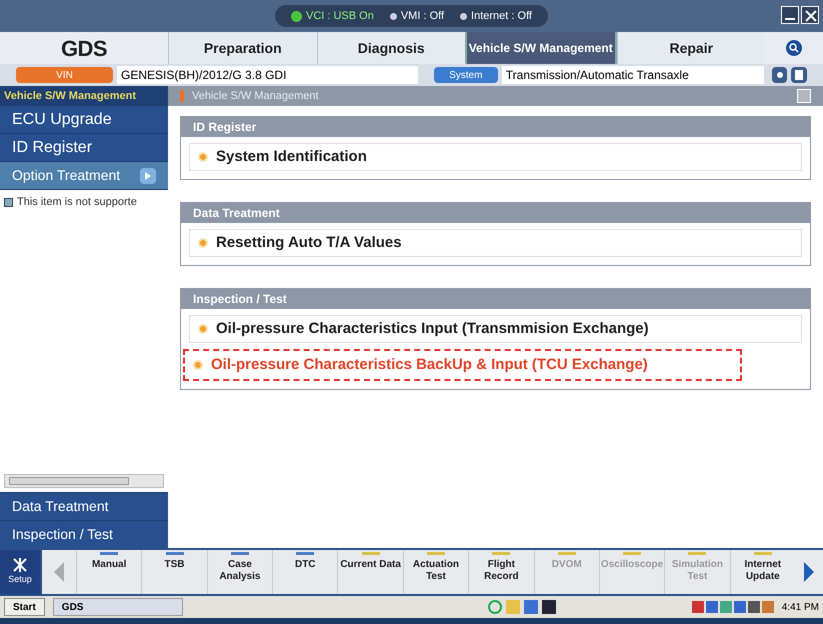  I want to click on setup-button: Setup, so click(20, 572).